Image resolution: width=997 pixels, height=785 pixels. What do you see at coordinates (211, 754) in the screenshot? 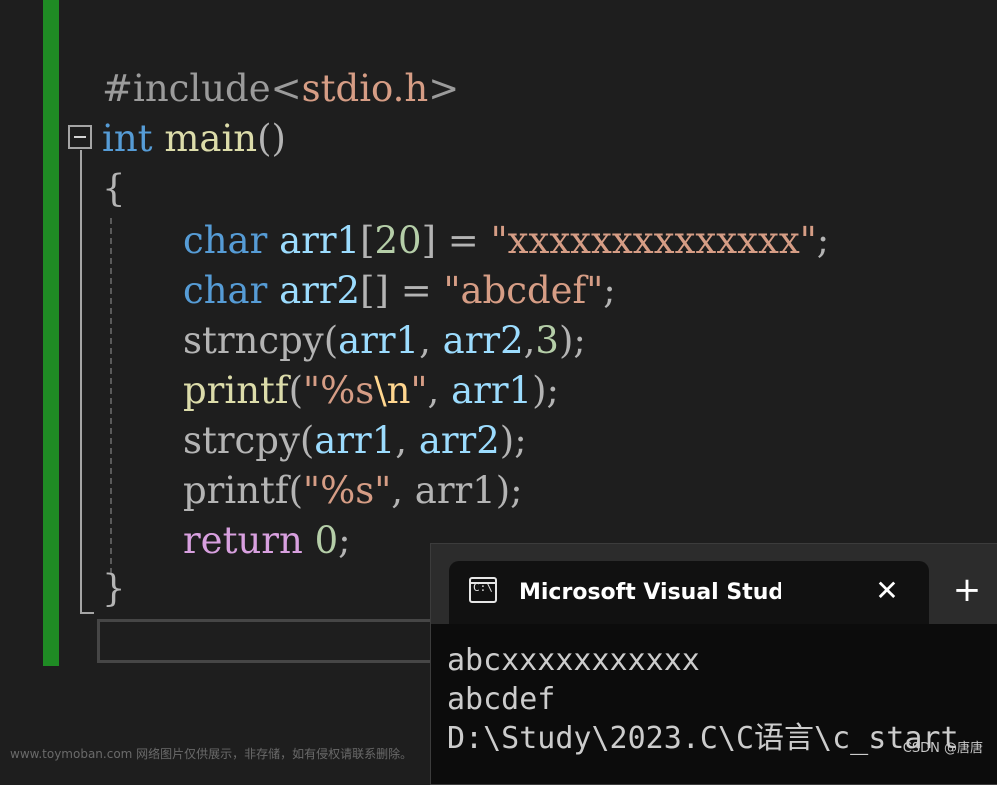
I see `watermark-source: www.toymoban.com 网络图片仅供展示，非存储，如有侵权请联系删除。` at bounding box center [211, 754].